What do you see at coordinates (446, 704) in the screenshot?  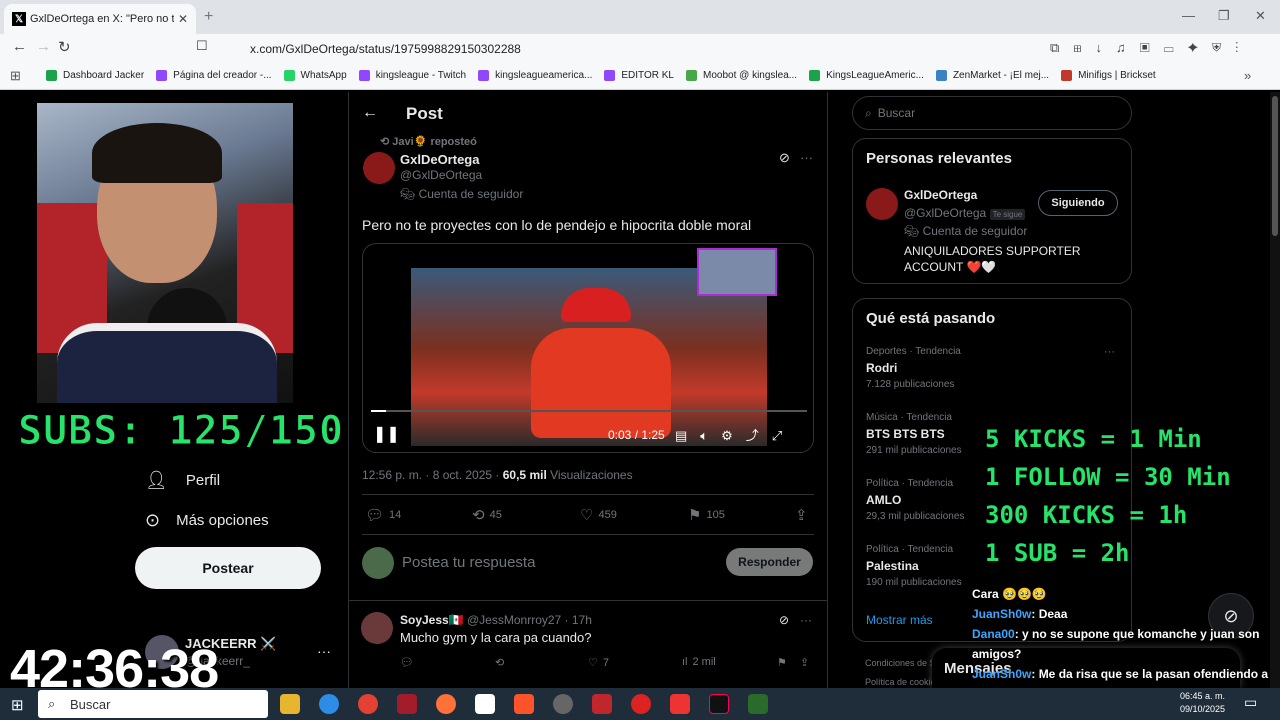 I see `firefox-icon` at bounding box center [446, 704].